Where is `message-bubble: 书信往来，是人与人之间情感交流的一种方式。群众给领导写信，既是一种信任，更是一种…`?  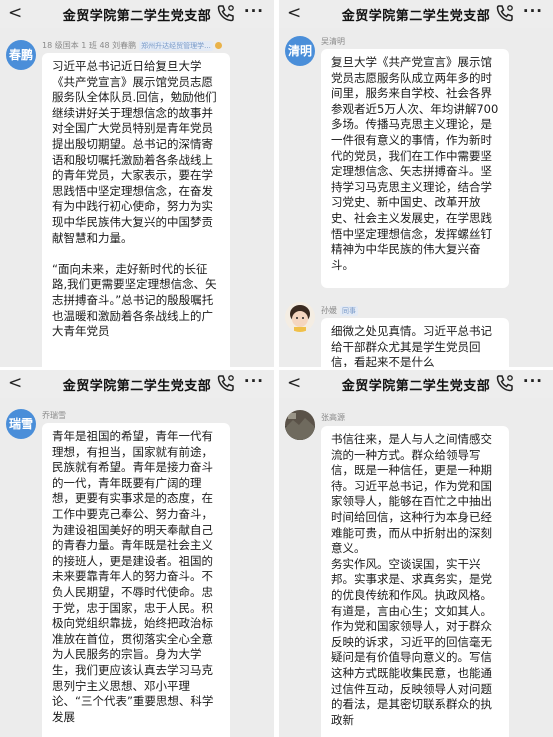
message-bubble: 书信往来，是人与人之间情感交流的一种方式。群众给领导写信，既是一种信任，更是一种… is located at coordinates (415, 581).